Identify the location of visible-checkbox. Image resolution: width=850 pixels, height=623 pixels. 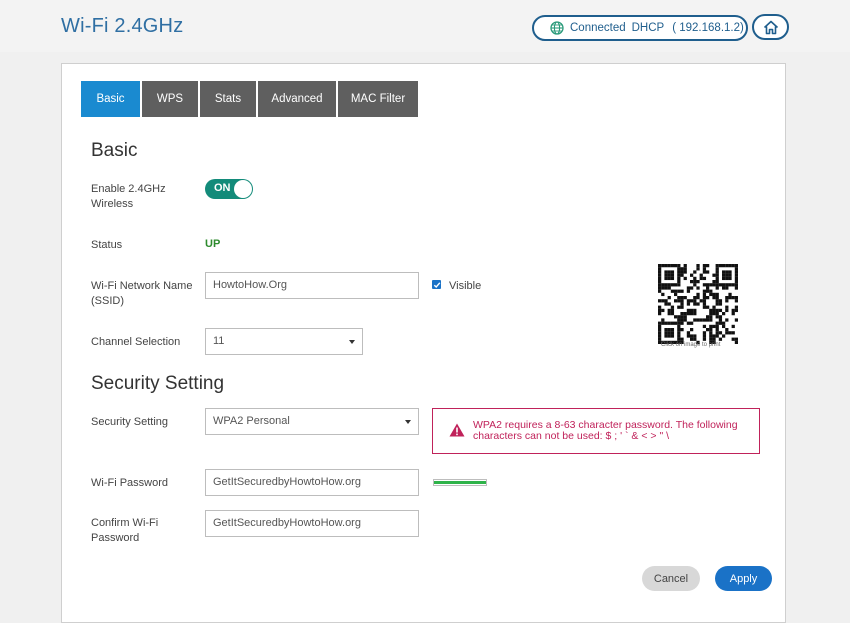
(436, 284).